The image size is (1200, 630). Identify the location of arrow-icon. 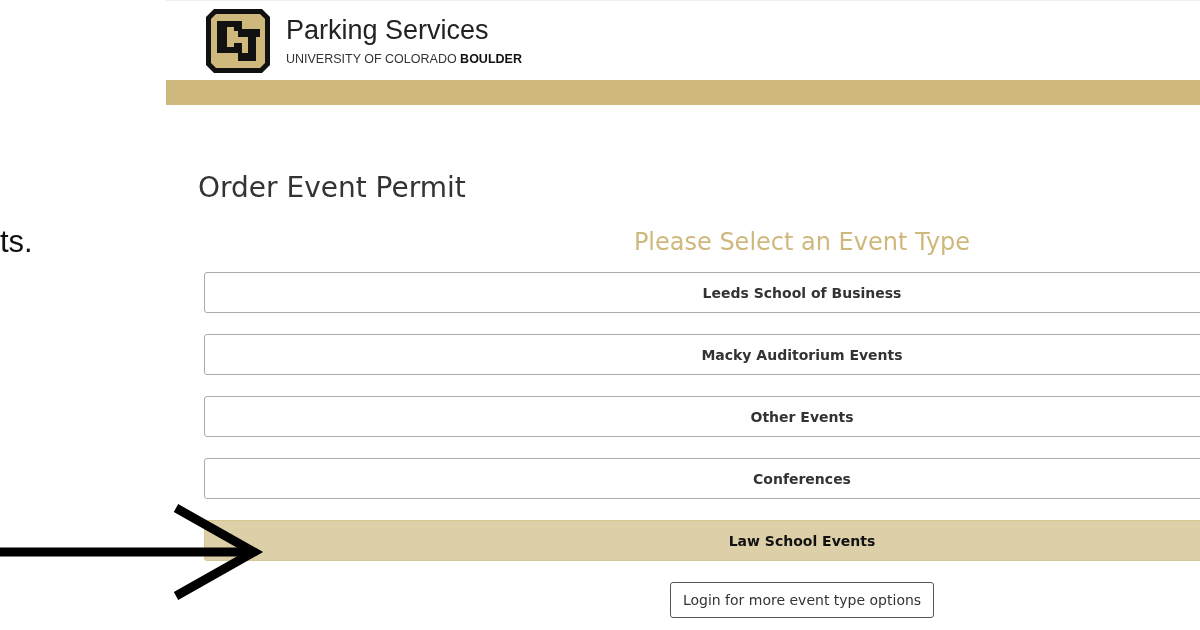
(132, 552).